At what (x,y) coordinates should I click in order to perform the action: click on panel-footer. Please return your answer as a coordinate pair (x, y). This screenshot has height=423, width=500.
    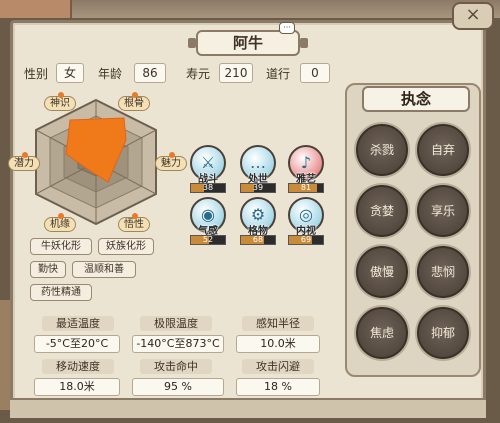
    Looking at the image, I should click on (248, 408).